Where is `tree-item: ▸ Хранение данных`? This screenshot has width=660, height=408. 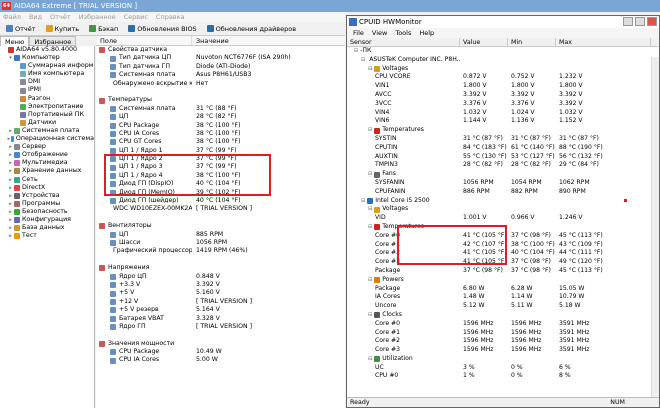 tree-item: ▸ Хранение данных is located at coordinates (47, 171).